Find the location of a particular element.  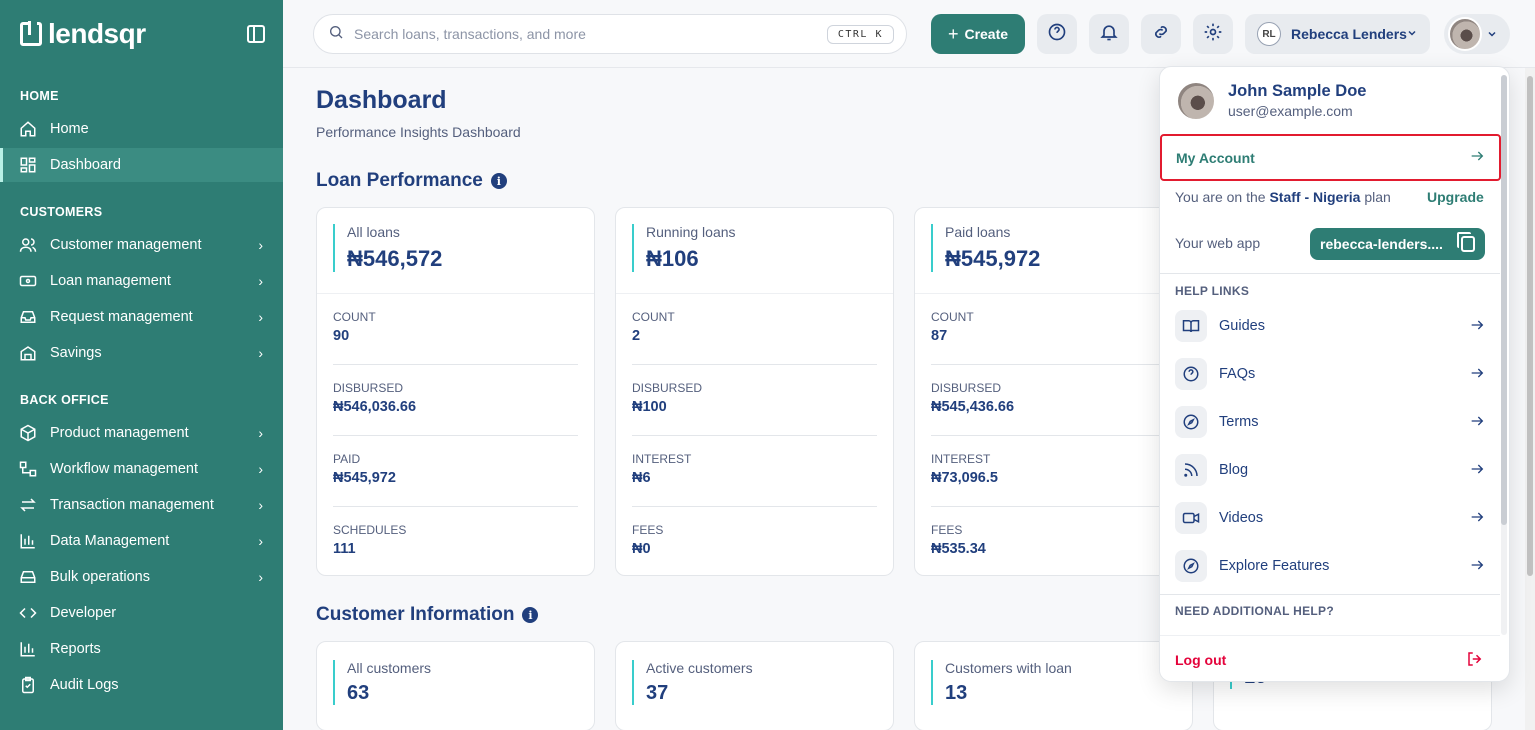

chart-icon is located at coordinates (28, 541).